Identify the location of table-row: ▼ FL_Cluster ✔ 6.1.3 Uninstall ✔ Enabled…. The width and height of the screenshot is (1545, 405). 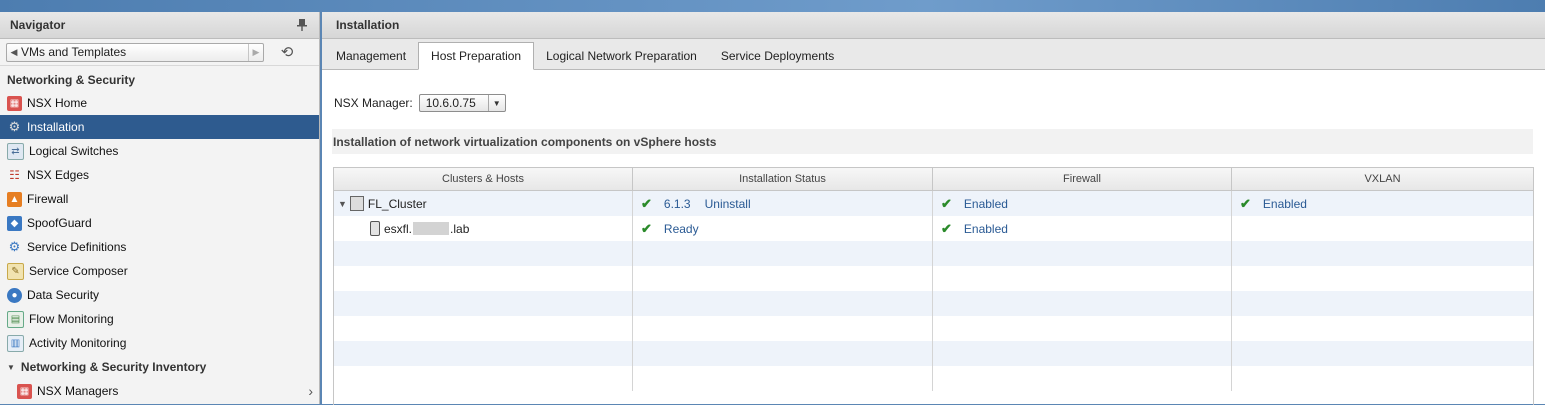
(933, 203).